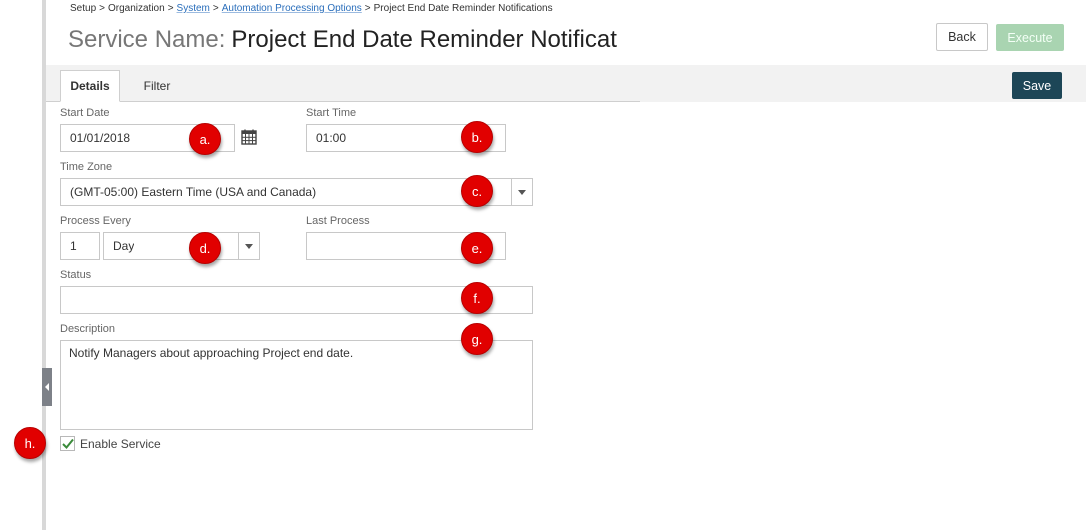 This screenshot has height=530, width=1086. What do you see at coordinates (205, 248) in the screenshot?
I see `annotation-marker-d: d.` at bounding box center [205, 248].